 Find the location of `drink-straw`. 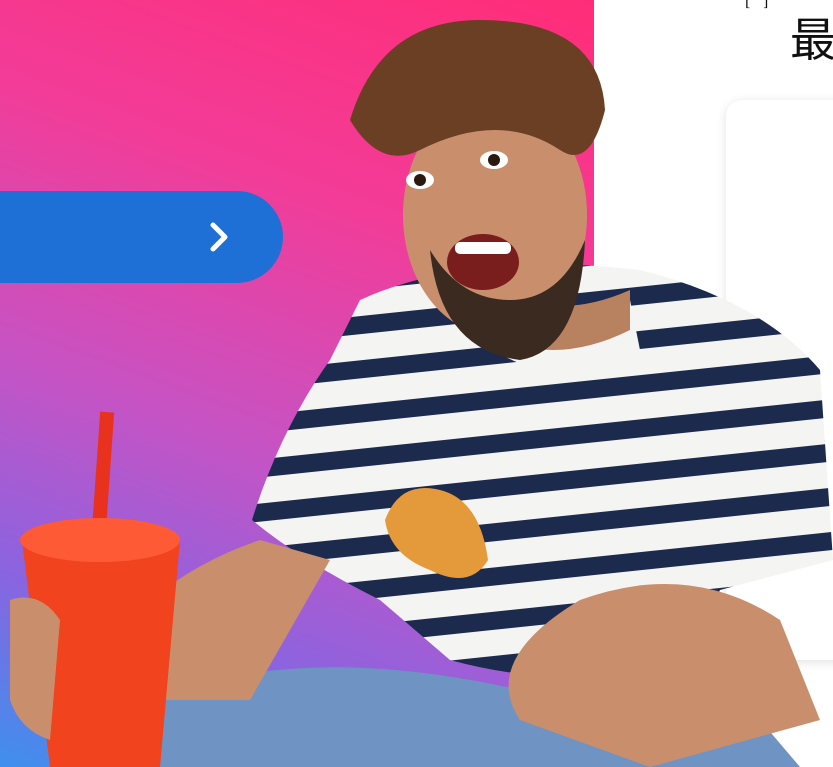

drink-straw is located at coordinates (103, 472).